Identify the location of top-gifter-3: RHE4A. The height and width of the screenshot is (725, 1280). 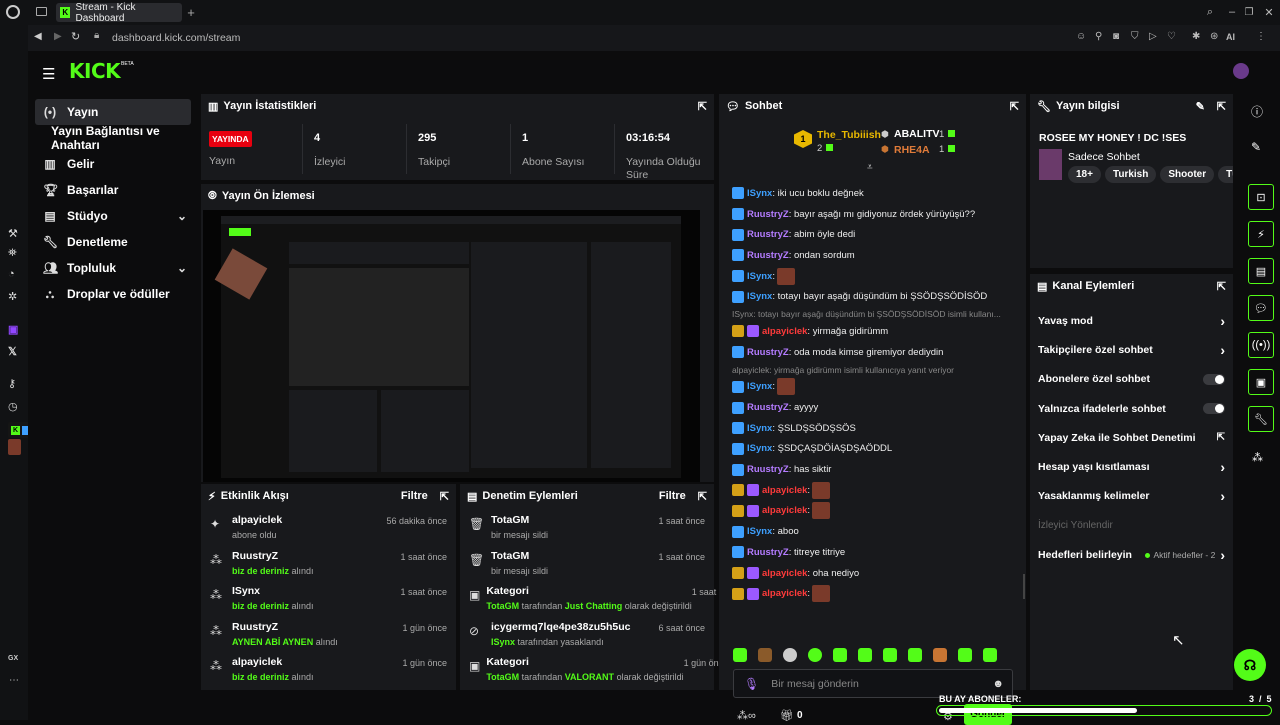
(912, 150).